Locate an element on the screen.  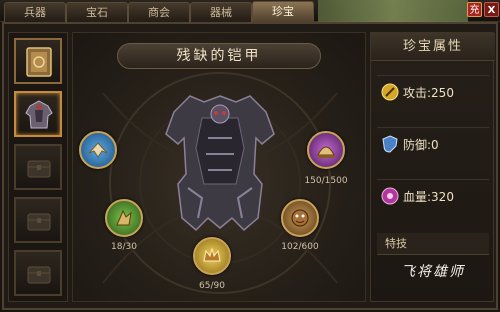
stat-attack-text: 攻击:250 is located at coordinates (428, 93).